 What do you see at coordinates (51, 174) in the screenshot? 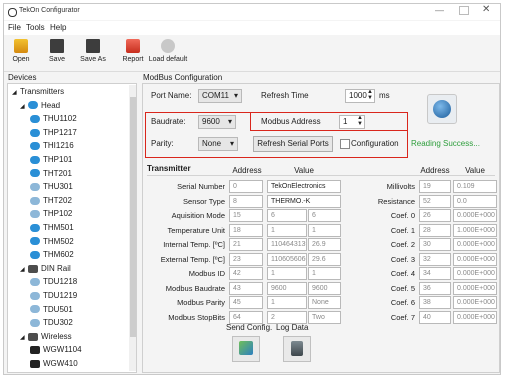
I see `tree-item: THT201` at bounding box center [51, 174].